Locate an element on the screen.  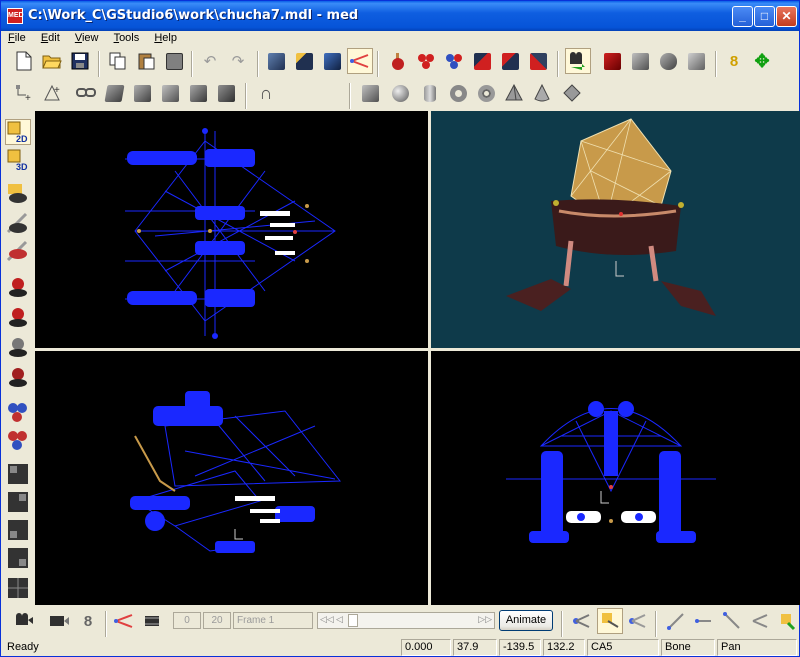
bone-tool-c-icon is located at coordinates (638, 621).